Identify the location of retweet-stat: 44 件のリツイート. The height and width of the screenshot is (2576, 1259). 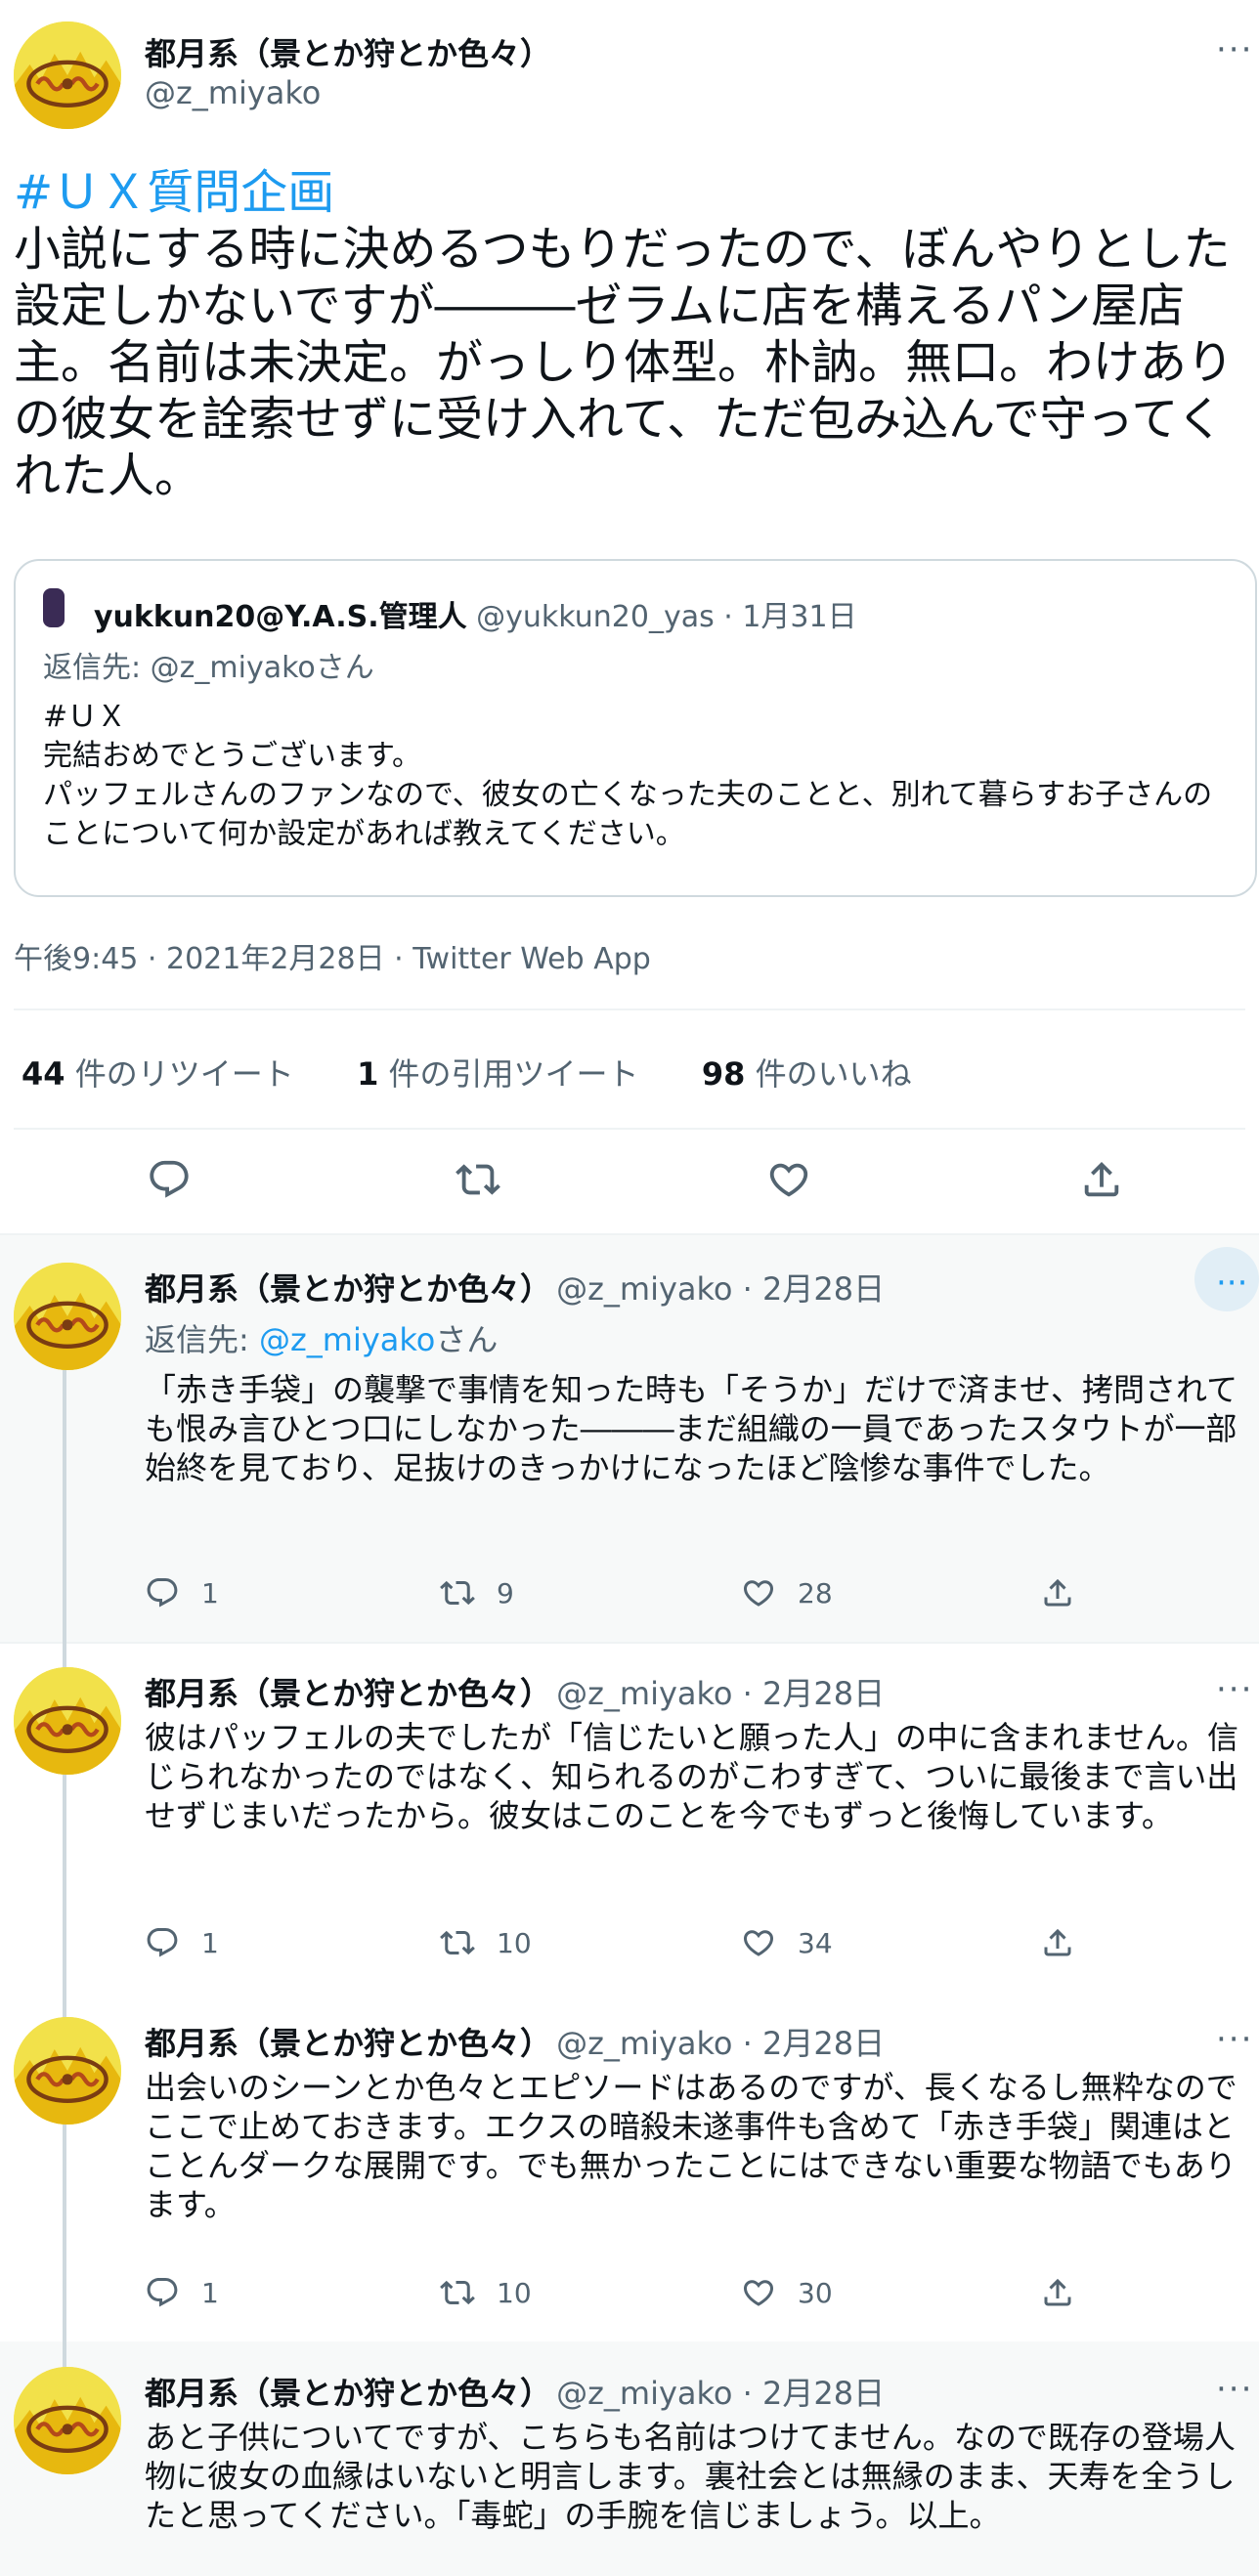
(158, 1074).